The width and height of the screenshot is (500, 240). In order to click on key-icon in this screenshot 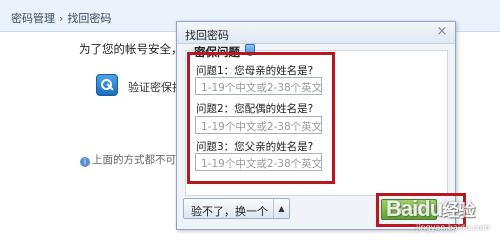, I will do `click(107, 85)`.